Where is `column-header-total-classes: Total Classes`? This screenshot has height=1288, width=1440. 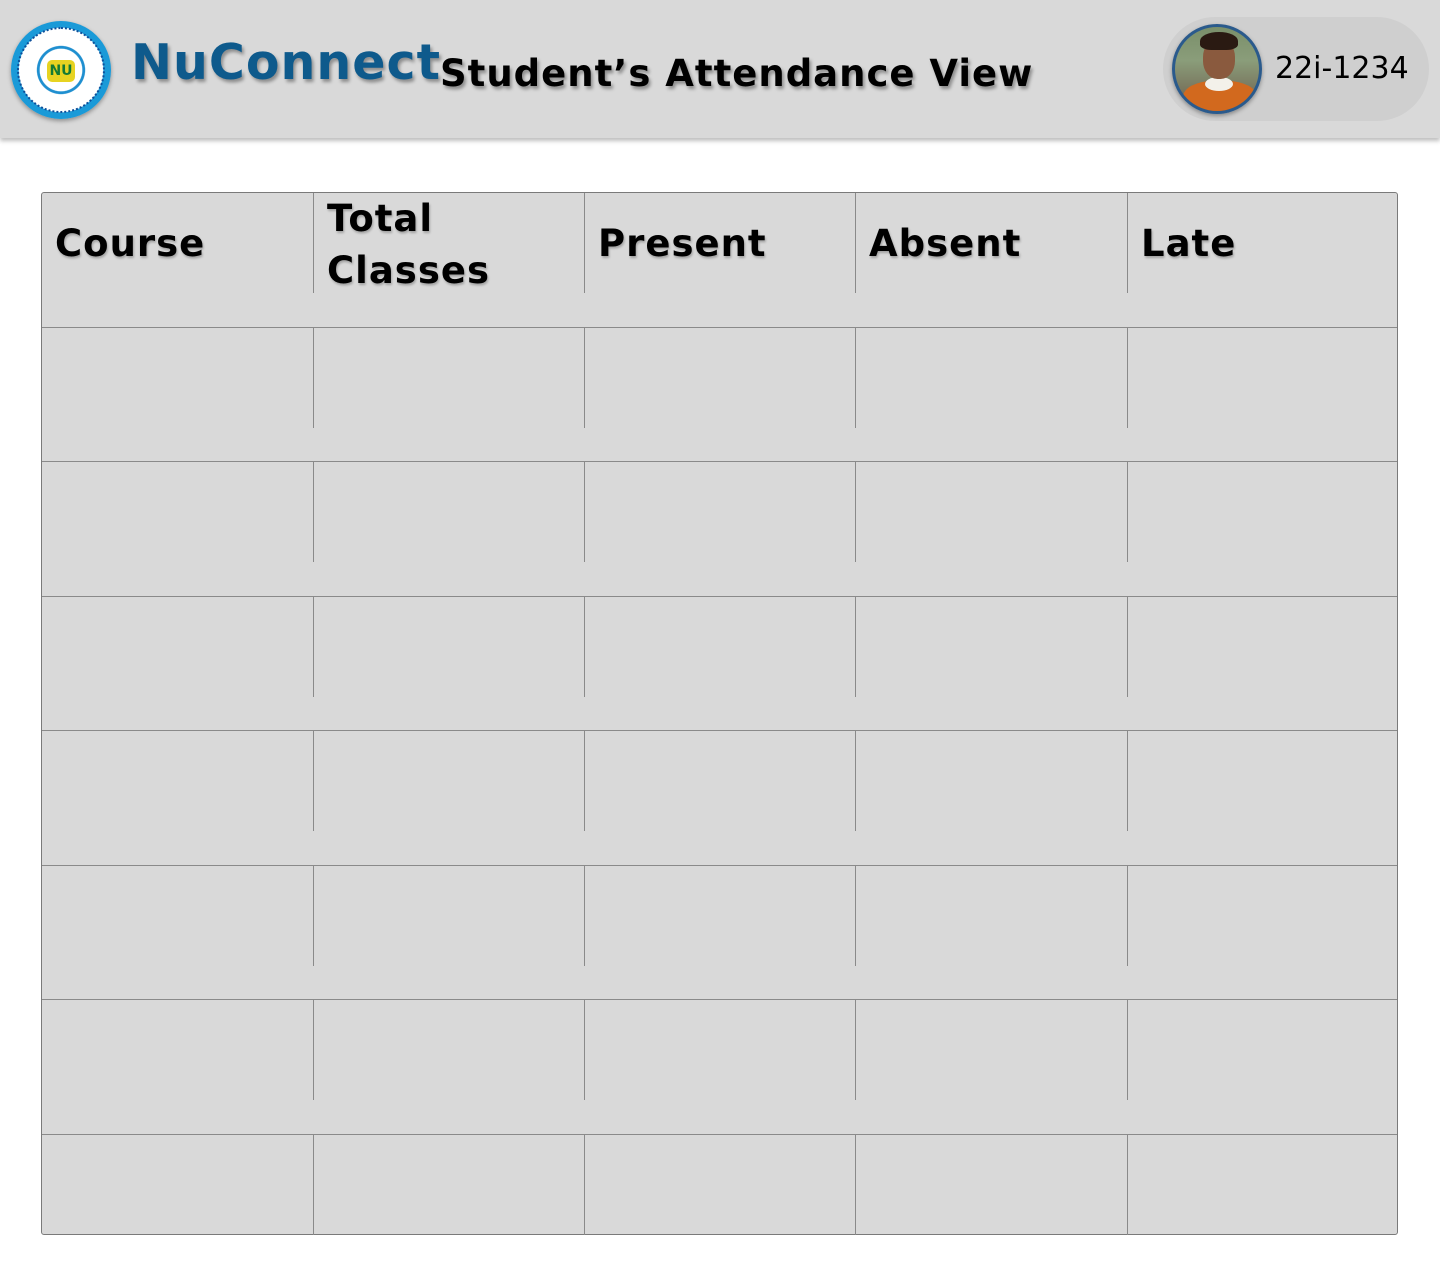 column-header-total-classes: Total Classes is located at coordinates (448, 243).